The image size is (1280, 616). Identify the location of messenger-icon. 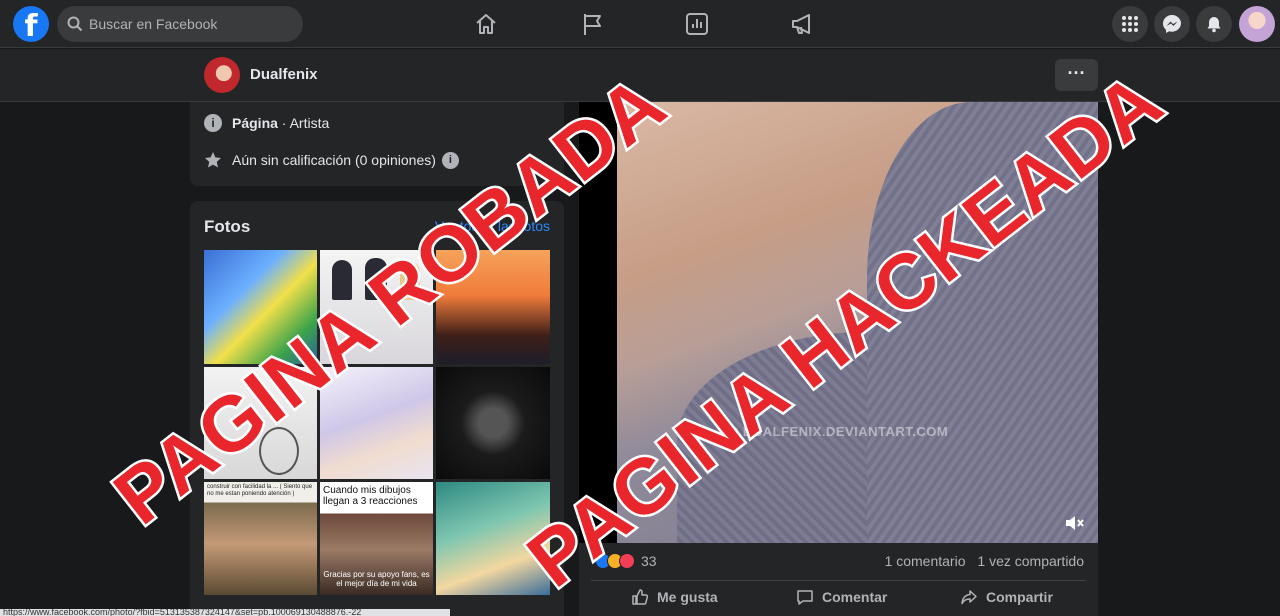
(1172, 24).